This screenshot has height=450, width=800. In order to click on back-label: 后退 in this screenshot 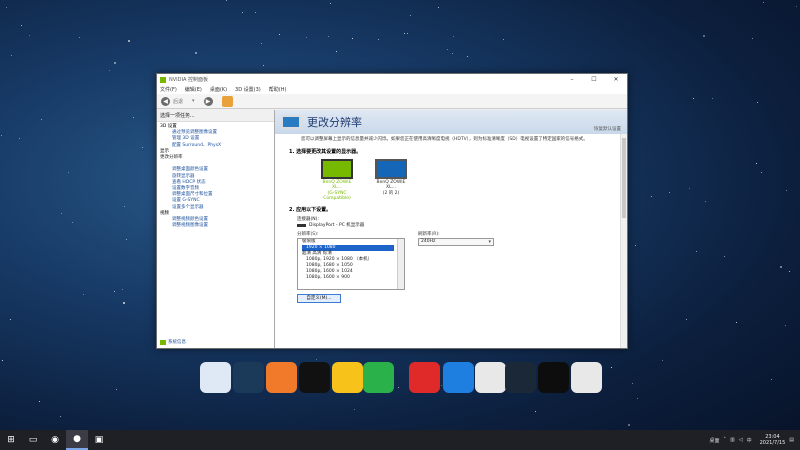, I will do `click(178, 101)`.